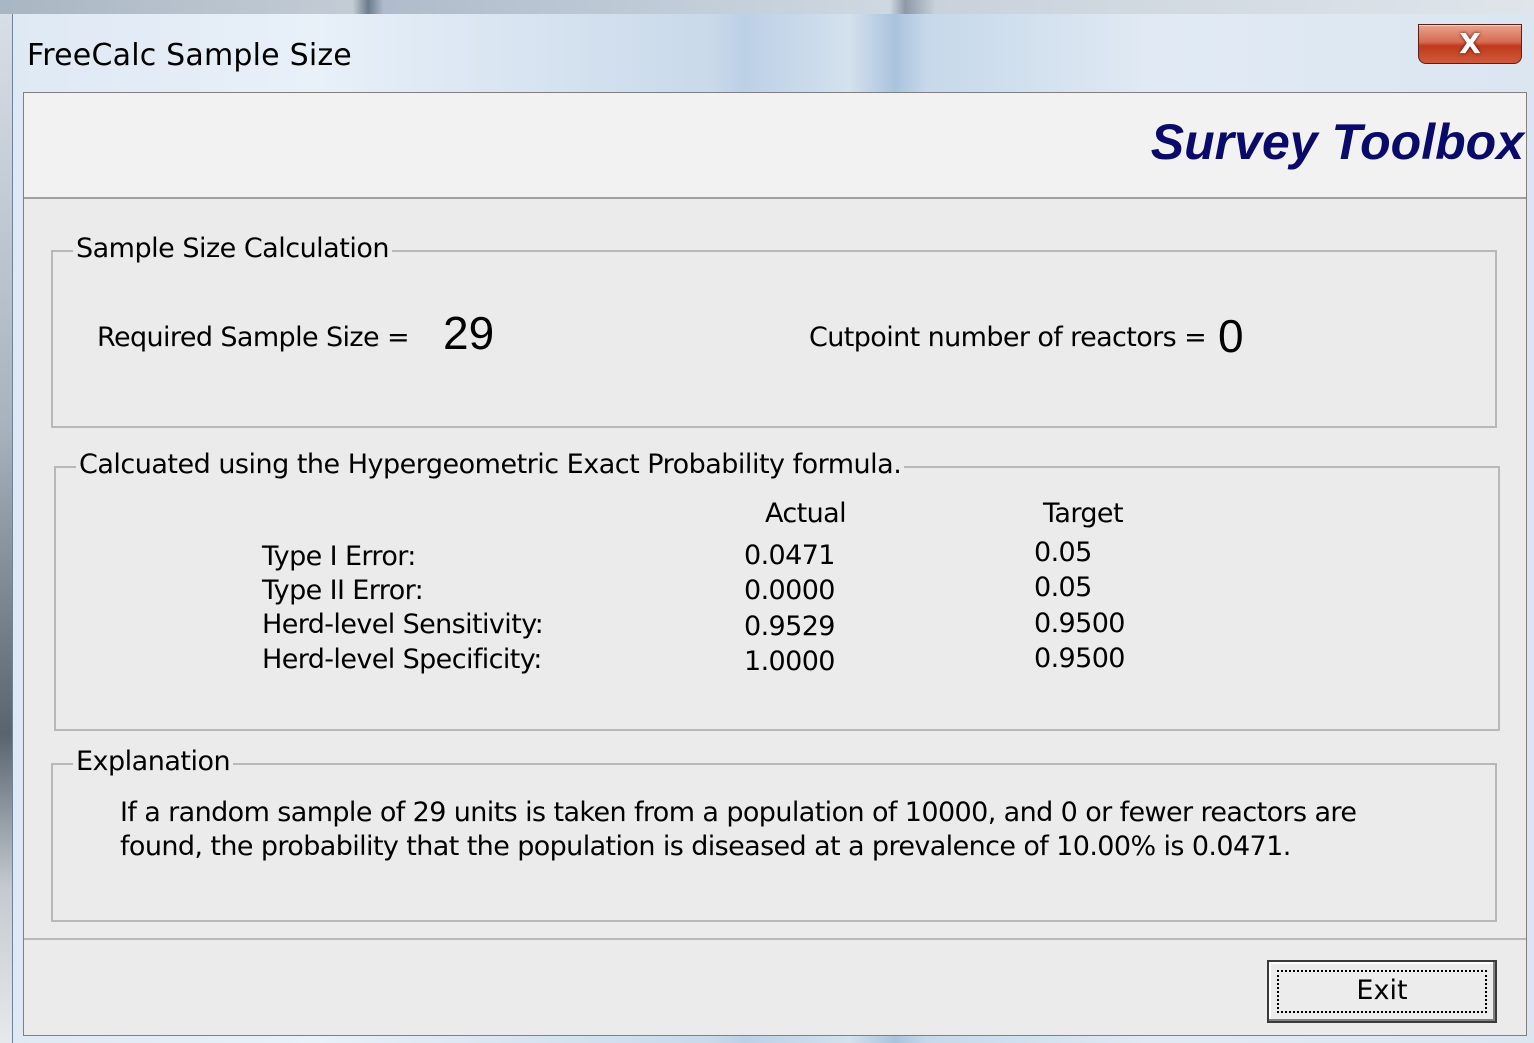 This screenshot has width=1534, height=1043. Describe the element at coordinates (767, 7) in the screenshot. I see `desktop-background-top` at that location.